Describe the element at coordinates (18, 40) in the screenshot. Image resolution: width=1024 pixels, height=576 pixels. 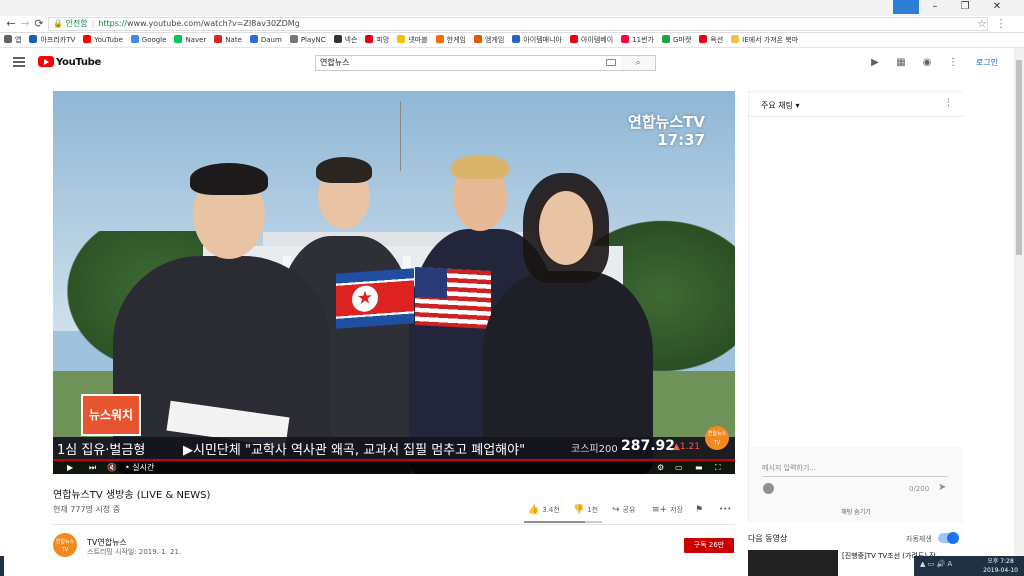
I see `bookmark-label: 앱` at that location.